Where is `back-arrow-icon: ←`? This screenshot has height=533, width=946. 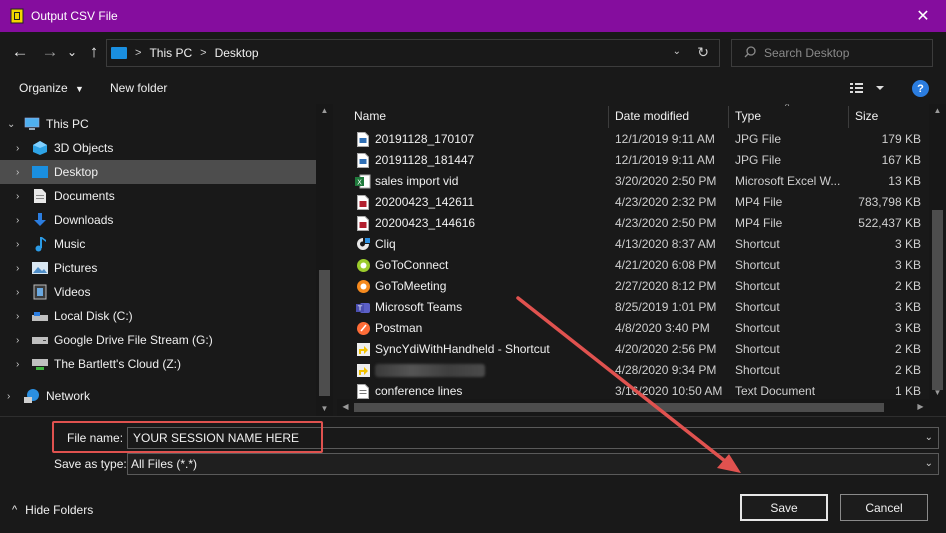 back-arrow-icon: ← is located at coordinates (20, 51).